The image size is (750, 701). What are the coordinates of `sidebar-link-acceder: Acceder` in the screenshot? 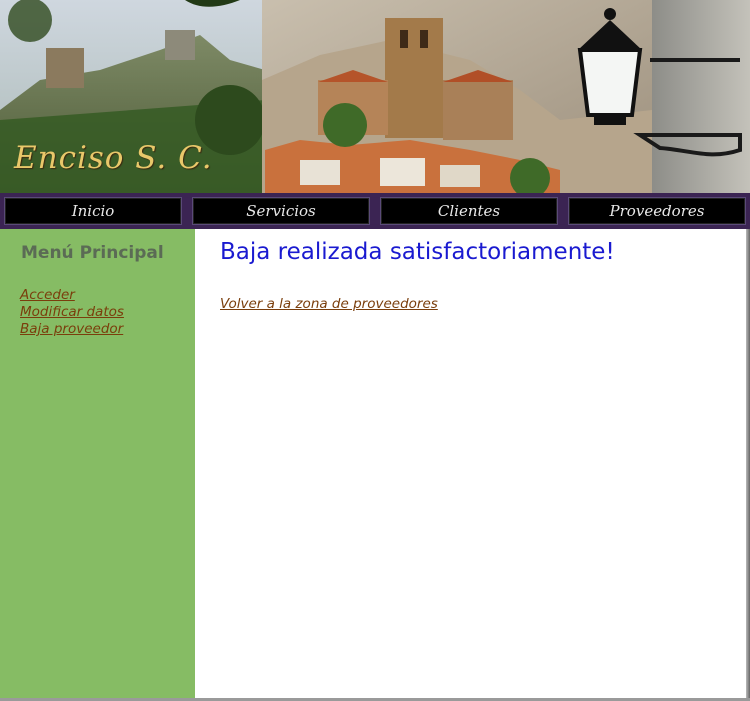 It's located at (72, 295).